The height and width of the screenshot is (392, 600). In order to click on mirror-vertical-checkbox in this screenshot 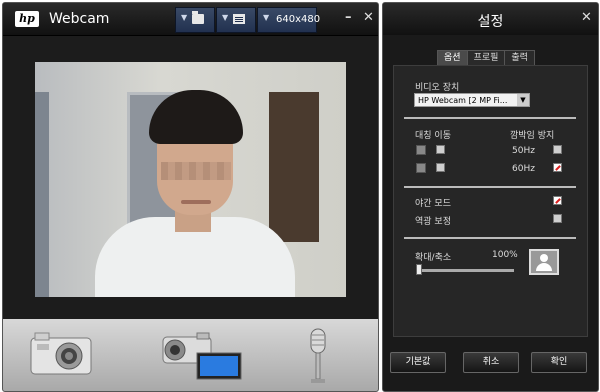, I will do `click(440, 167)`.